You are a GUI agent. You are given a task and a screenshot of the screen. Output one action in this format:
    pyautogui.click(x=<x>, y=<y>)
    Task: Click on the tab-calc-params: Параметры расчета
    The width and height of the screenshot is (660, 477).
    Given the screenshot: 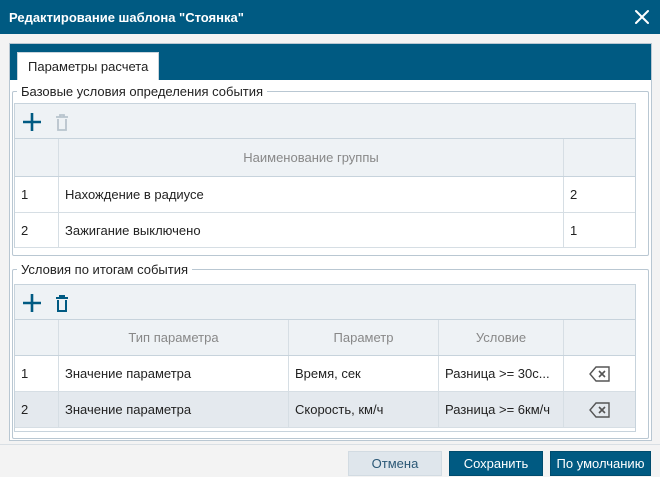 What is the action you would take?
    pyautogui.click(x=88, y=66)
    